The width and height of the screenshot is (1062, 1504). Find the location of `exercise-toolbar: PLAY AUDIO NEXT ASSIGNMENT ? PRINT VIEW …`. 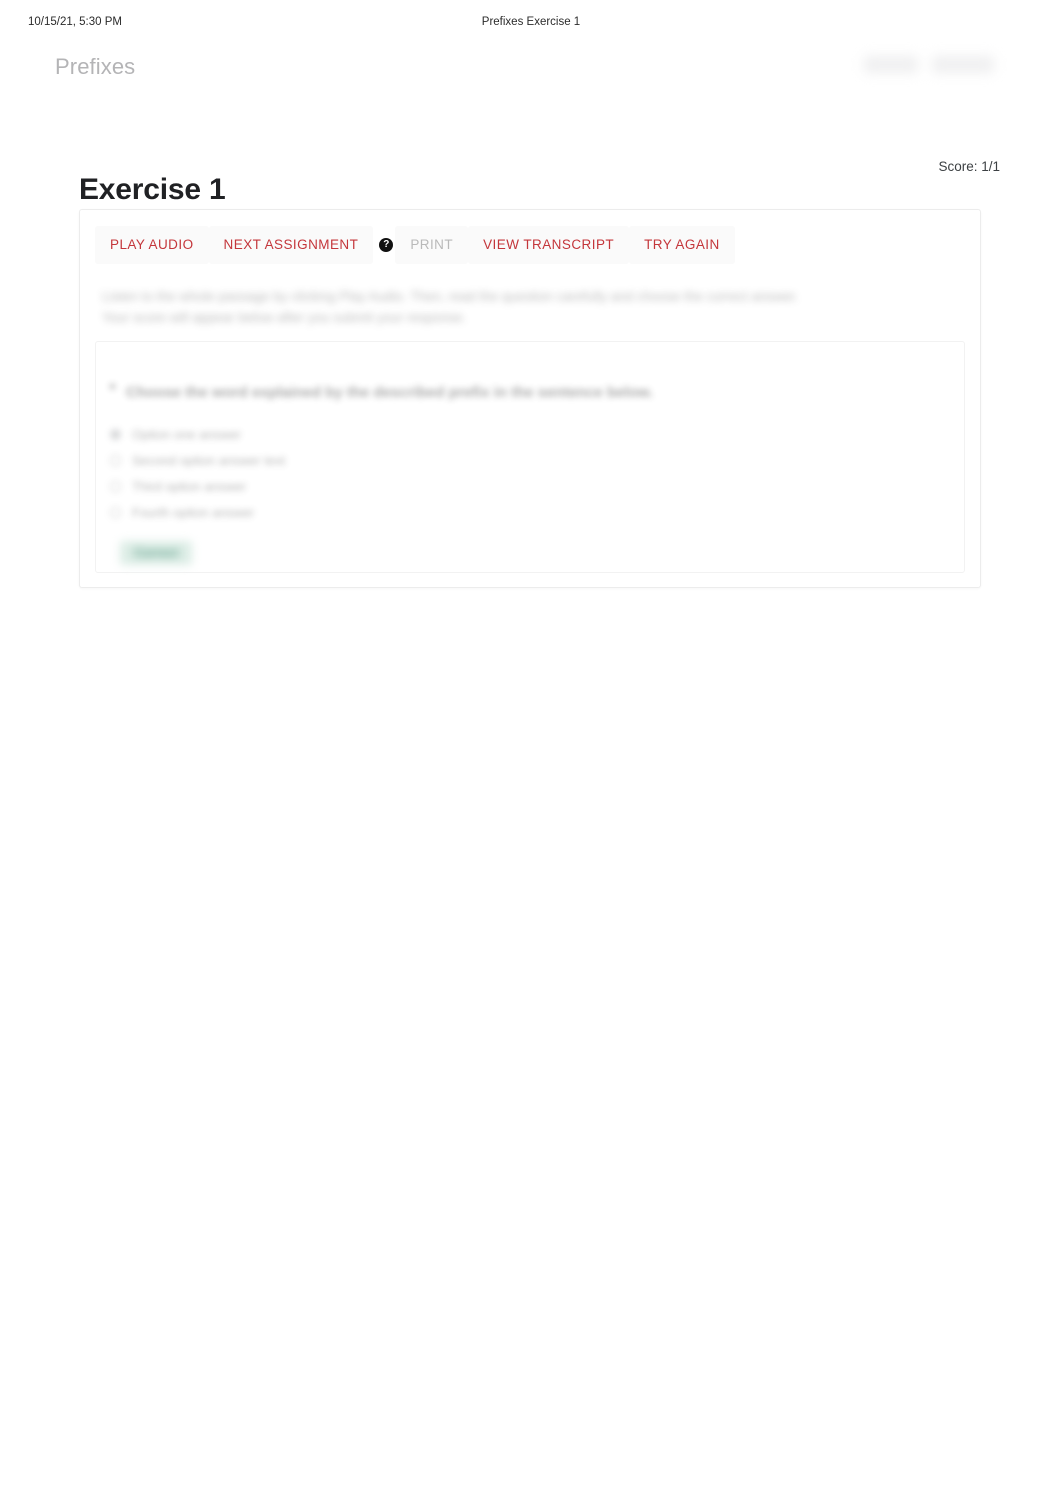

exercise-toolbar: PLAY AUDIO NEXT ASSIGNMENT ? PRINT VIEW … is located at coordinates (530, 245).